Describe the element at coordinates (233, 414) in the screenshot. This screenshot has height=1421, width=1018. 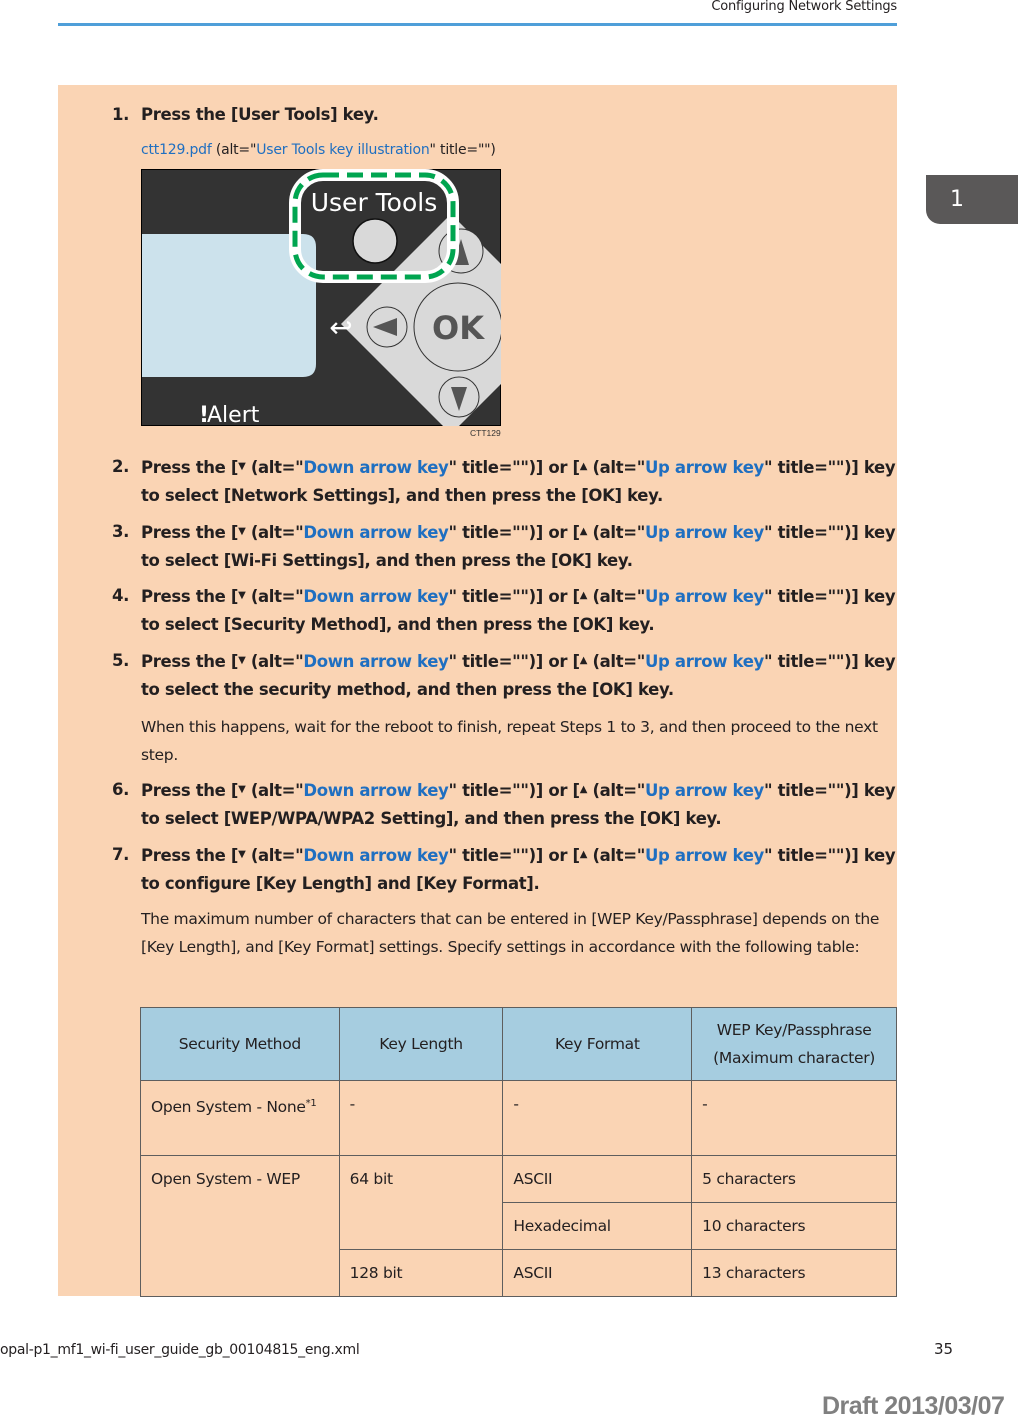
I see `alert-label: Alert` at that location.